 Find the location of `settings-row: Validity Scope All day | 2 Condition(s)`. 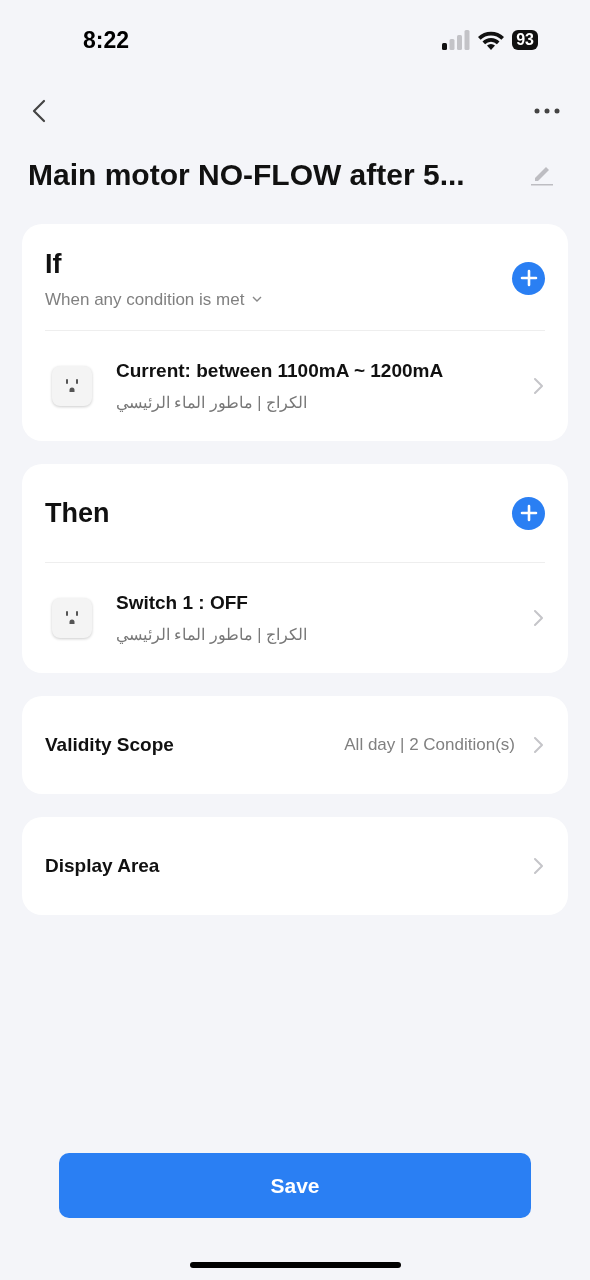

settings-row: Validity Scope All day | 2 Condition(s) is located at coordinates (295, 745).